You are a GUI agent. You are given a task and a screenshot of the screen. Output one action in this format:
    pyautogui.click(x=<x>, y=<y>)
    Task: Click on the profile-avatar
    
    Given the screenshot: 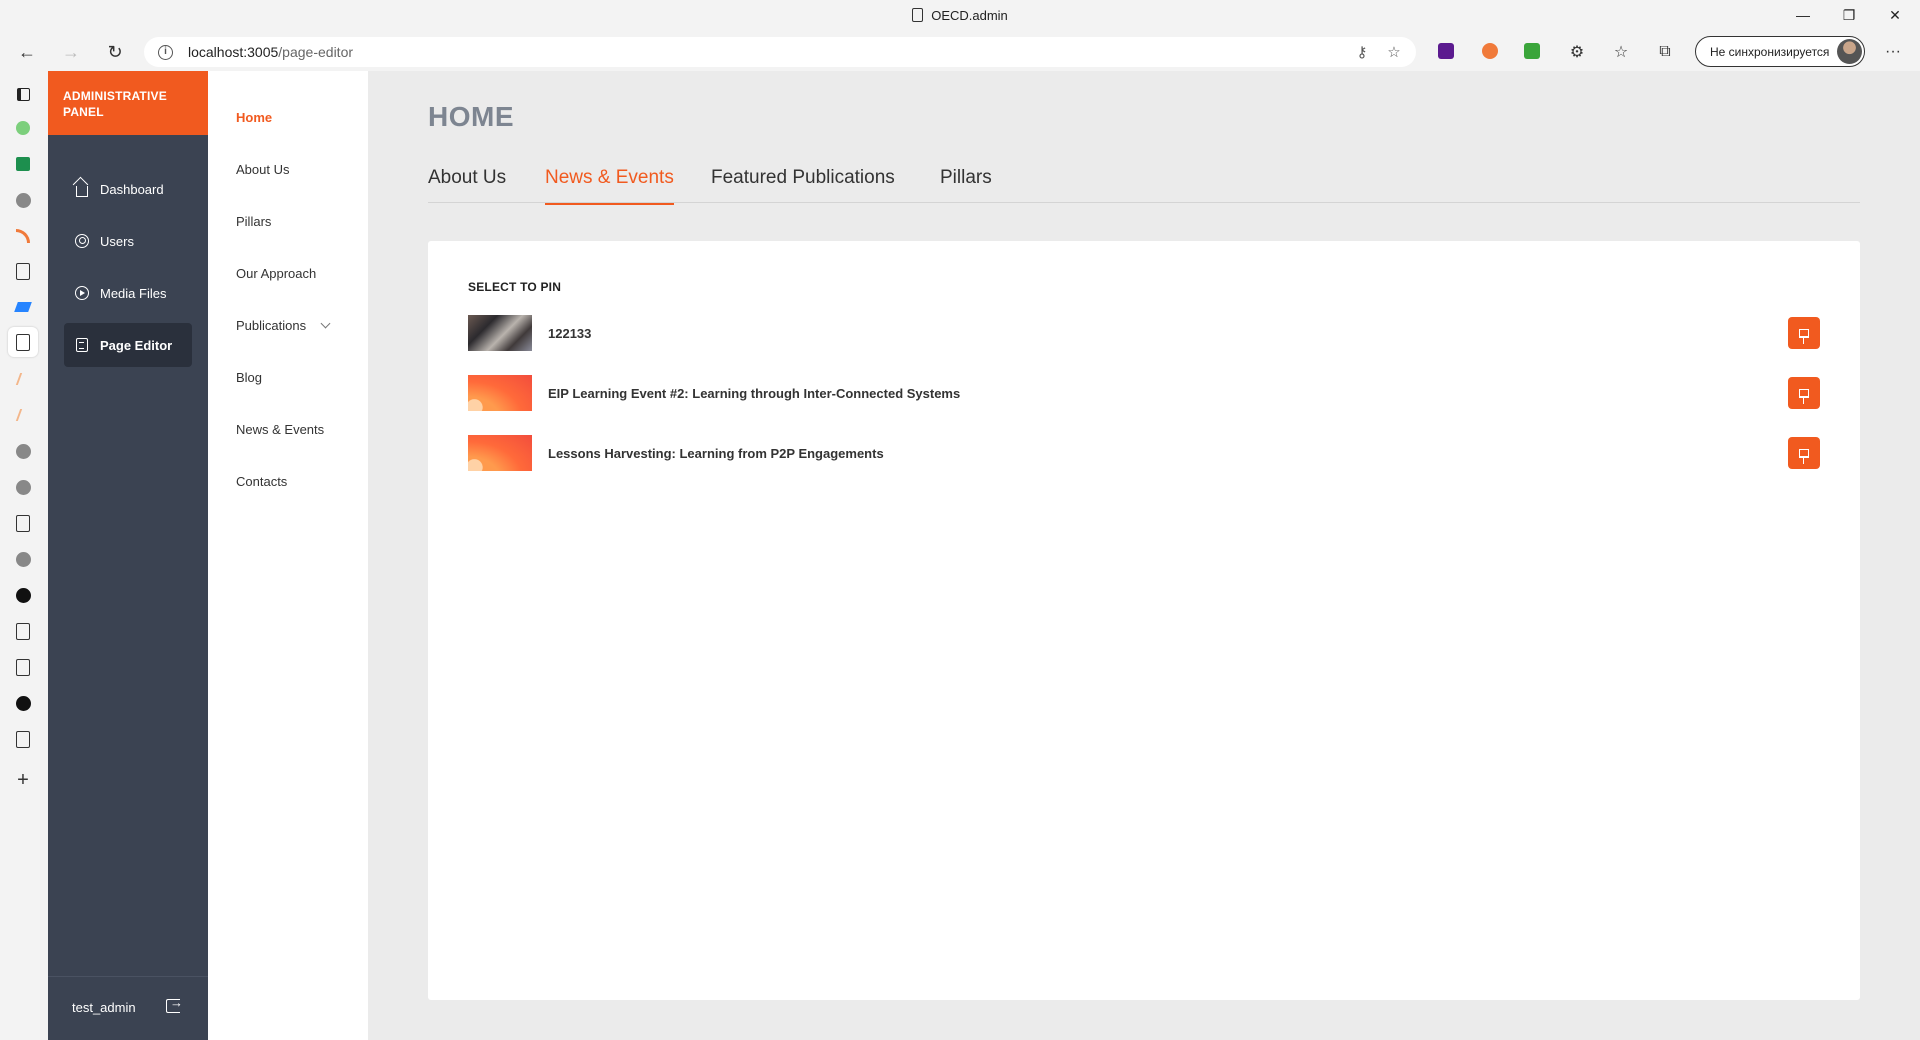 What is the action you would take?
    pyautogui.click(x=1849, y=51)
    